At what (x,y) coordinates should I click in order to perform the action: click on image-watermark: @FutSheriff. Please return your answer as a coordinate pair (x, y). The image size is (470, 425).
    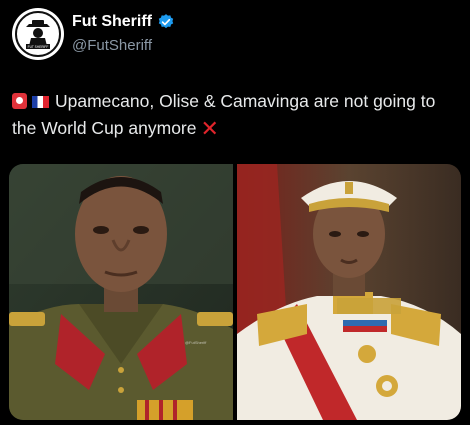
    Looking at the image, I should click on (196, 342).